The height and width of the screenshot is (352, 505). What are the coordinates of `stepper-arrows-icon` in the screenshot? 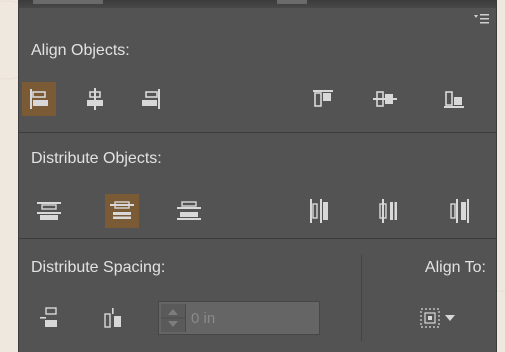 It's located at (173, 318).